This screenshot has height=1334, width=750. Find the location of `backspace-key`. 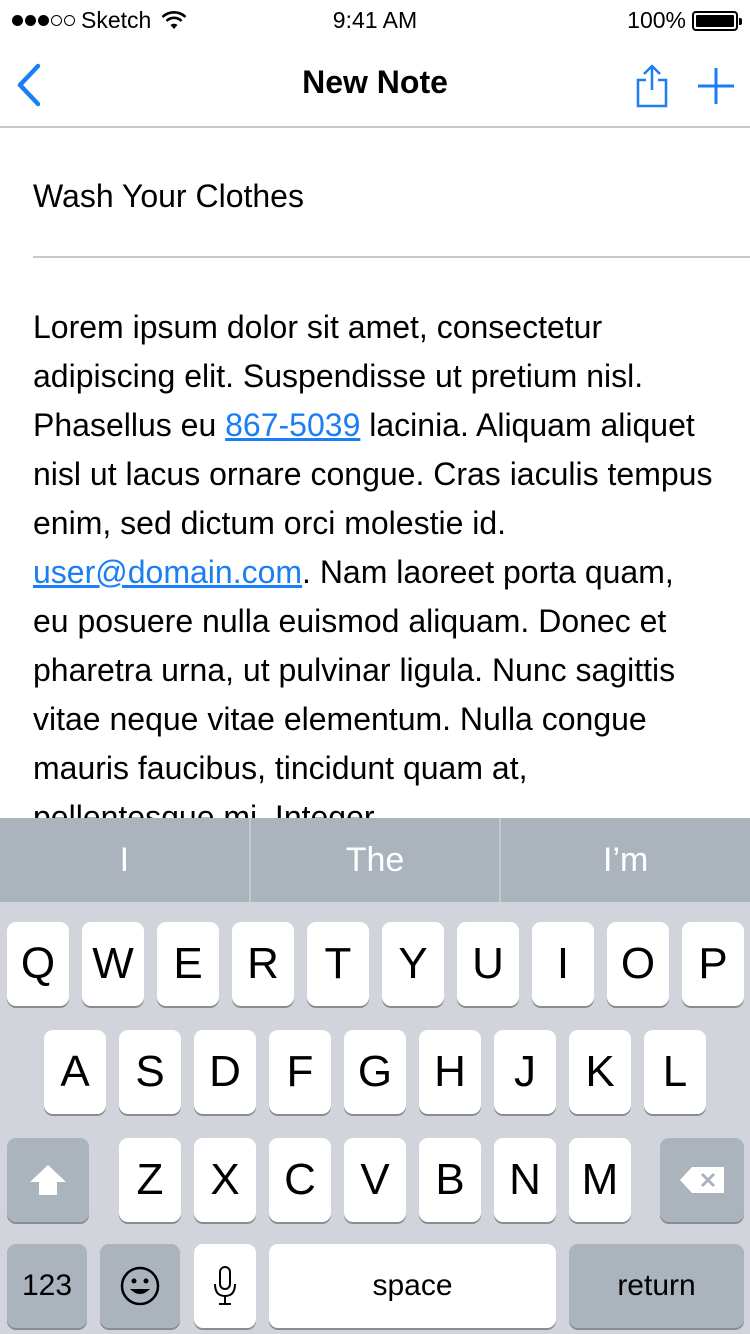

backspace-key is located at coordinates (702, 1180).